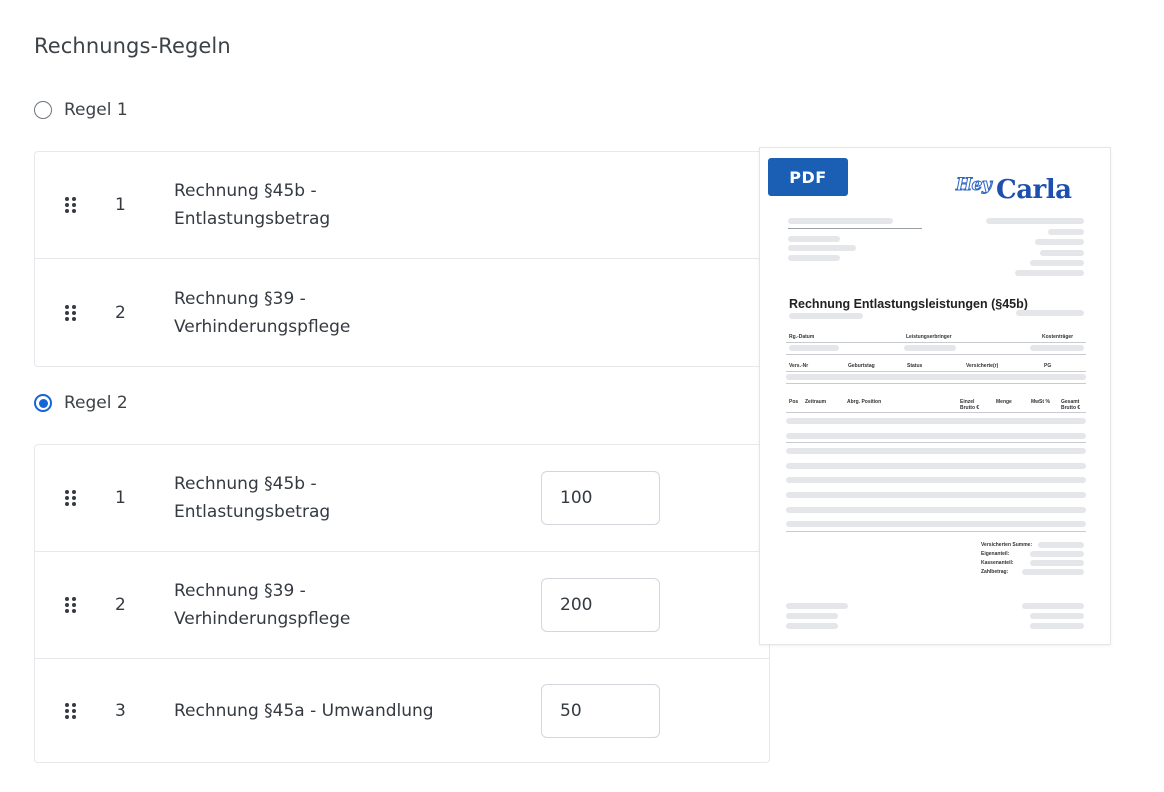  What do you see at coordinates (915, 366) in the screenshot?
I see `pdf-header-text: Status` at bounding box center [915, 366].